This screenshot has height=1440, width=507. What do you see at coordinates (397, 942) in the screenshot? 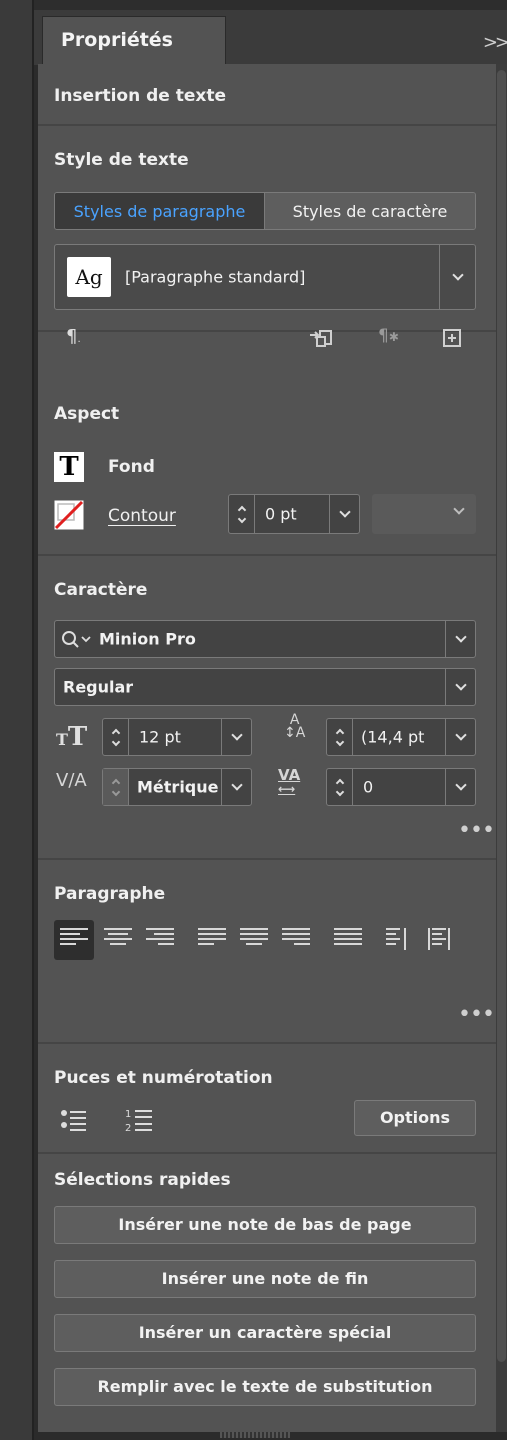
I see `align-toward-spine-icon` at bounding box center [397, 942].